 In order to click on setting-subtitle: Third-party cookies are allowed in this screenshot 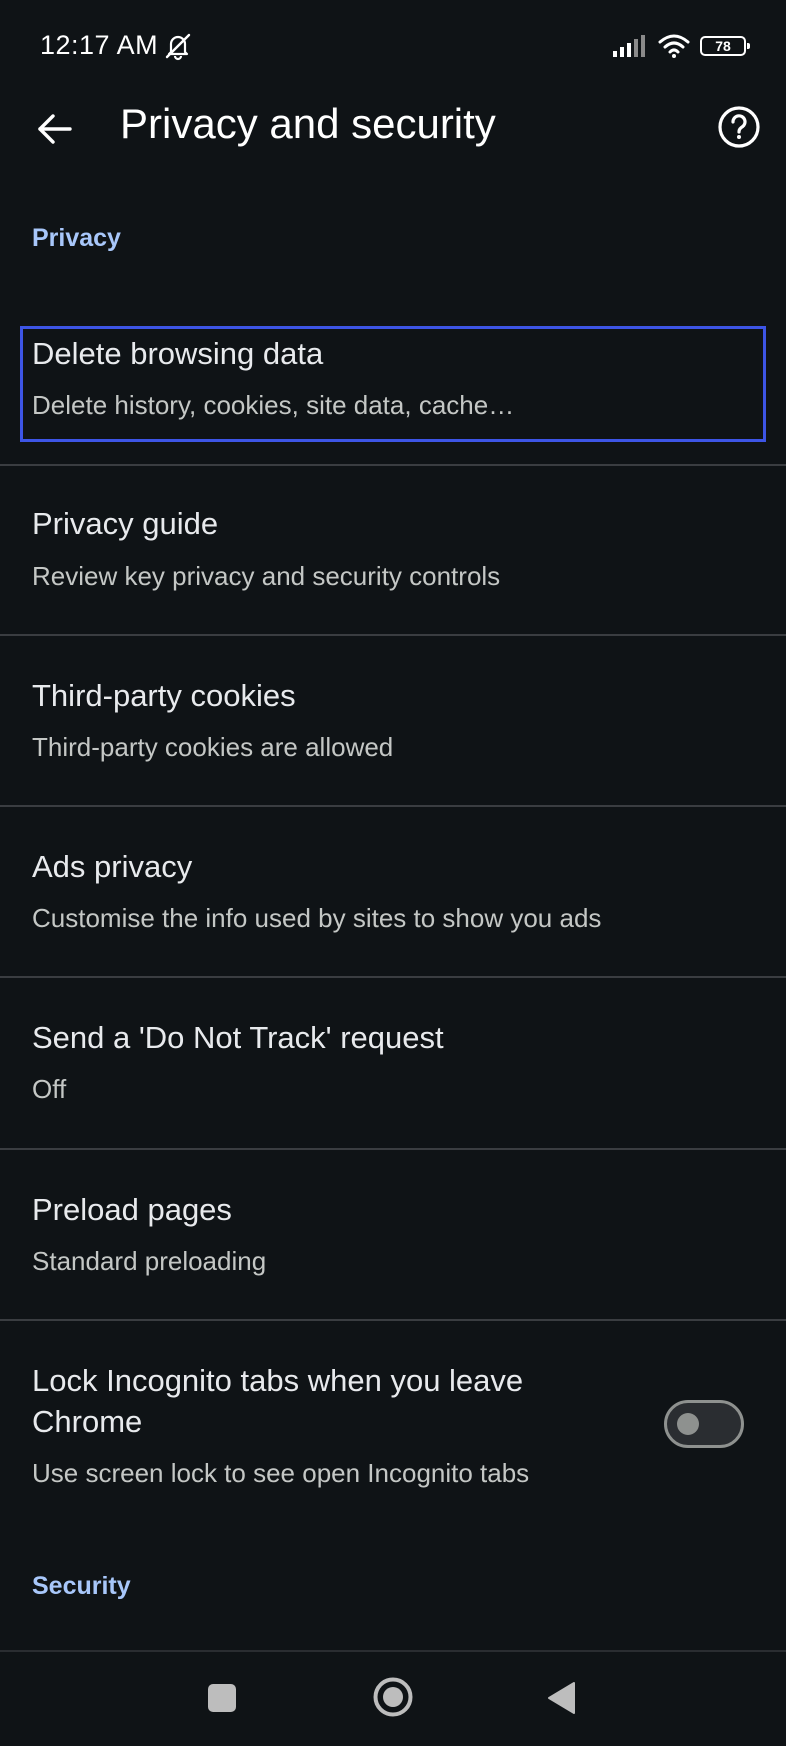, I will do `click(213, 747)`.